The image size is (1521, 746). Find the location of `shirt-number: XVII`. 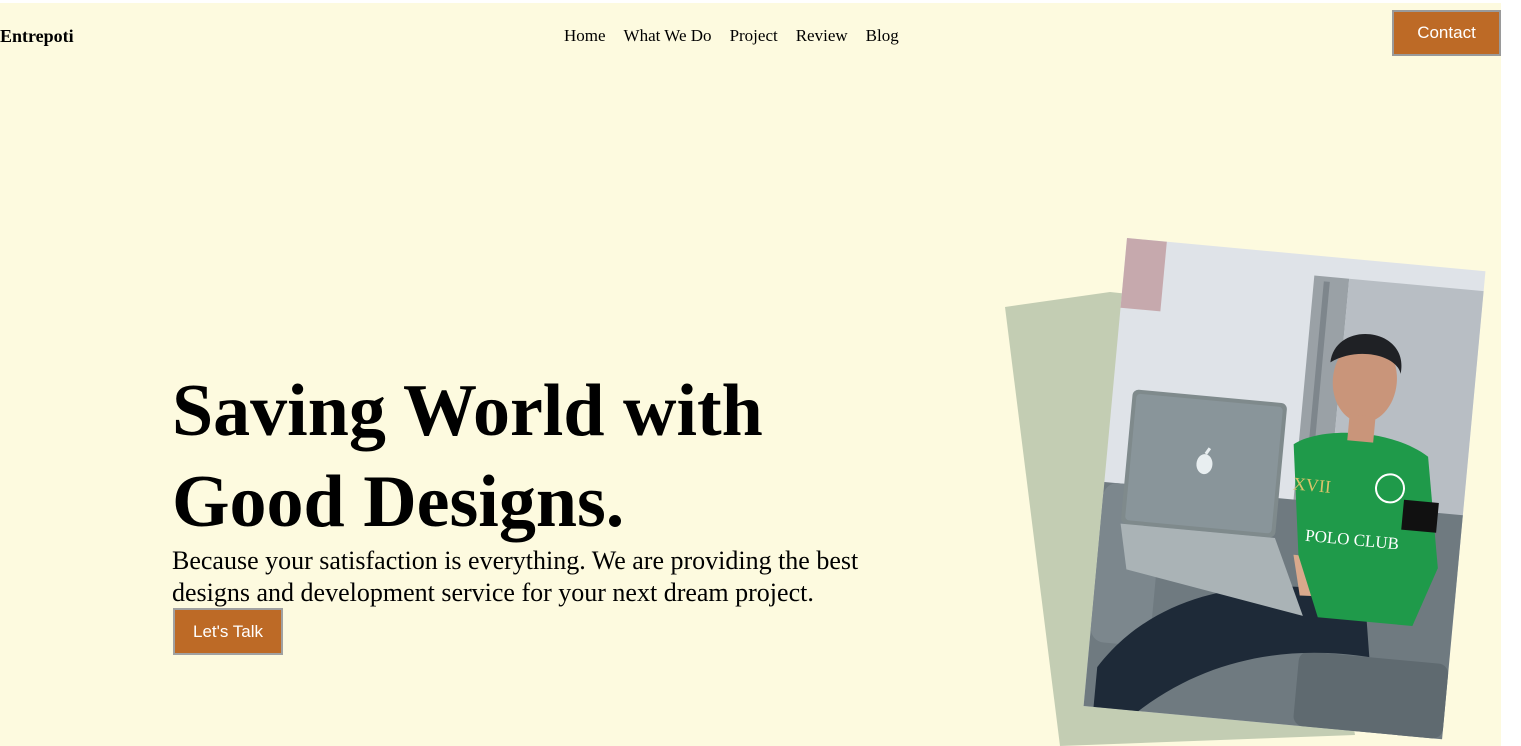

shirt-number: XVII is located at coordinates (1312, 484).